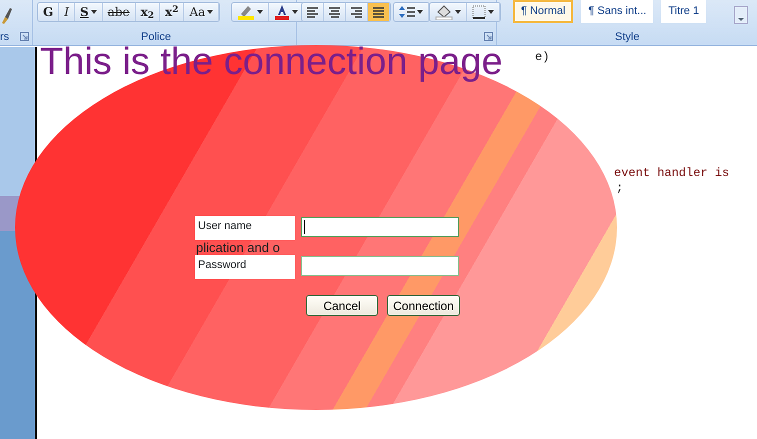  Describe the element at coordinates (407, 12) in the screenshot. I see `line-spacing-icon` at that location.